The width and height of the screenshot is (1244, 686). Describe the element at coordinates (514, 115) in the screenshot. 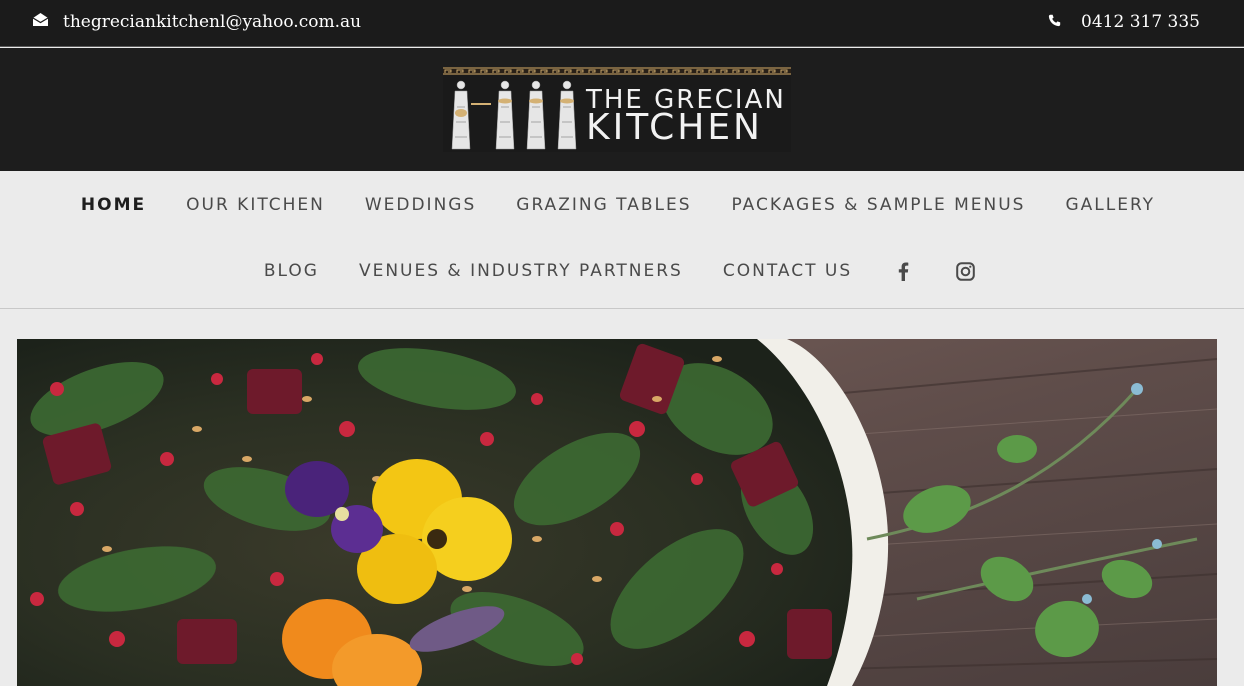

I see `grecian-figures-logo-mark` at that location.